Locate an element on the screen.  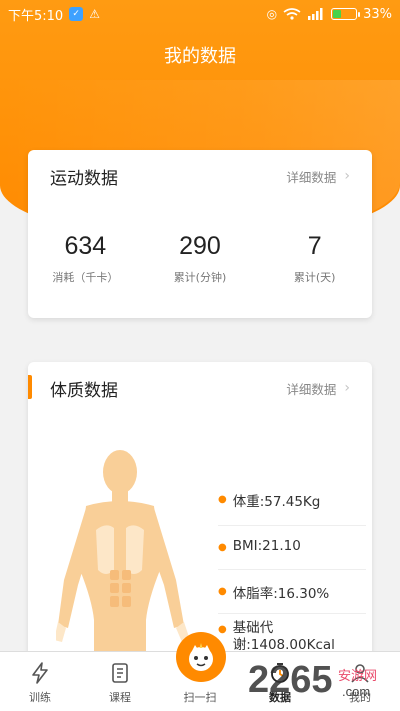
stat-value: 634 is located at coordinates (85, 246).